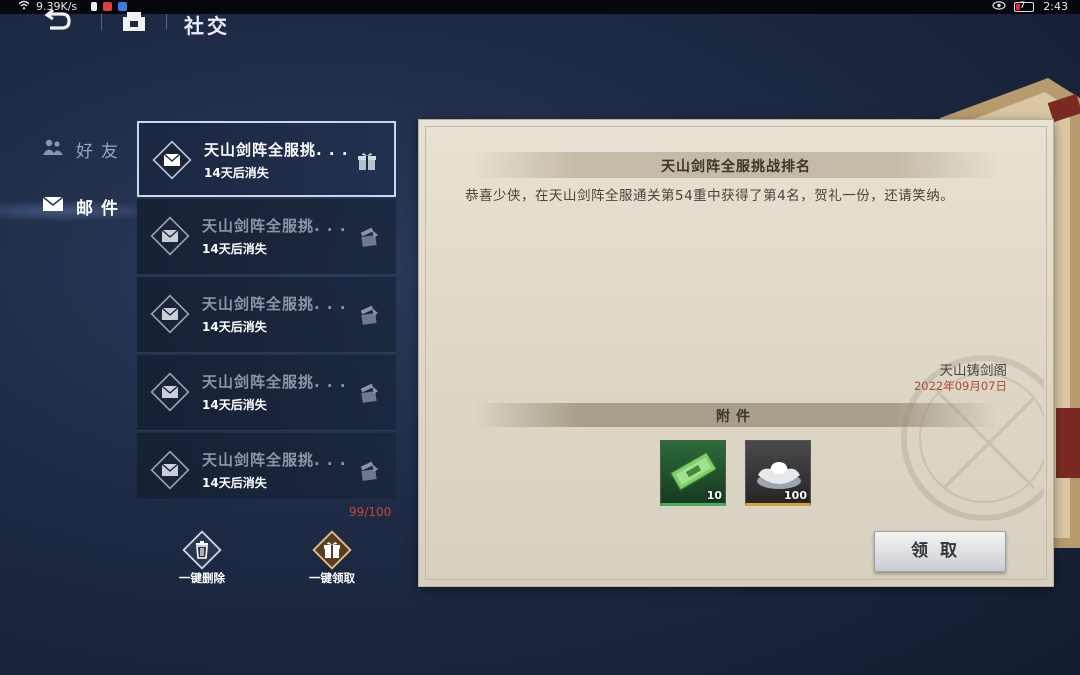 The height and width of the screenshot is (675, 1080). Describe the element at coordinates (332, 578) in the screenshot. I see `claim-all-label: 一键领取` at that location.